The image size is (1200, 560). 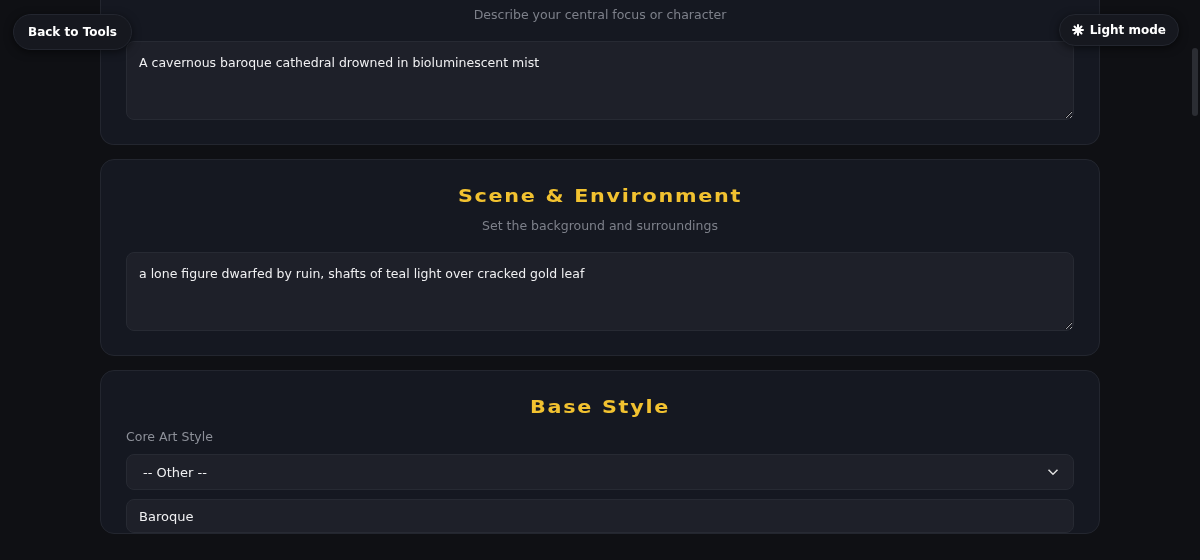 What do you see at coordinates (600, 516) in the screenshot?
I see `custom-style-field: Baroque` at bounding box center [600, 516].